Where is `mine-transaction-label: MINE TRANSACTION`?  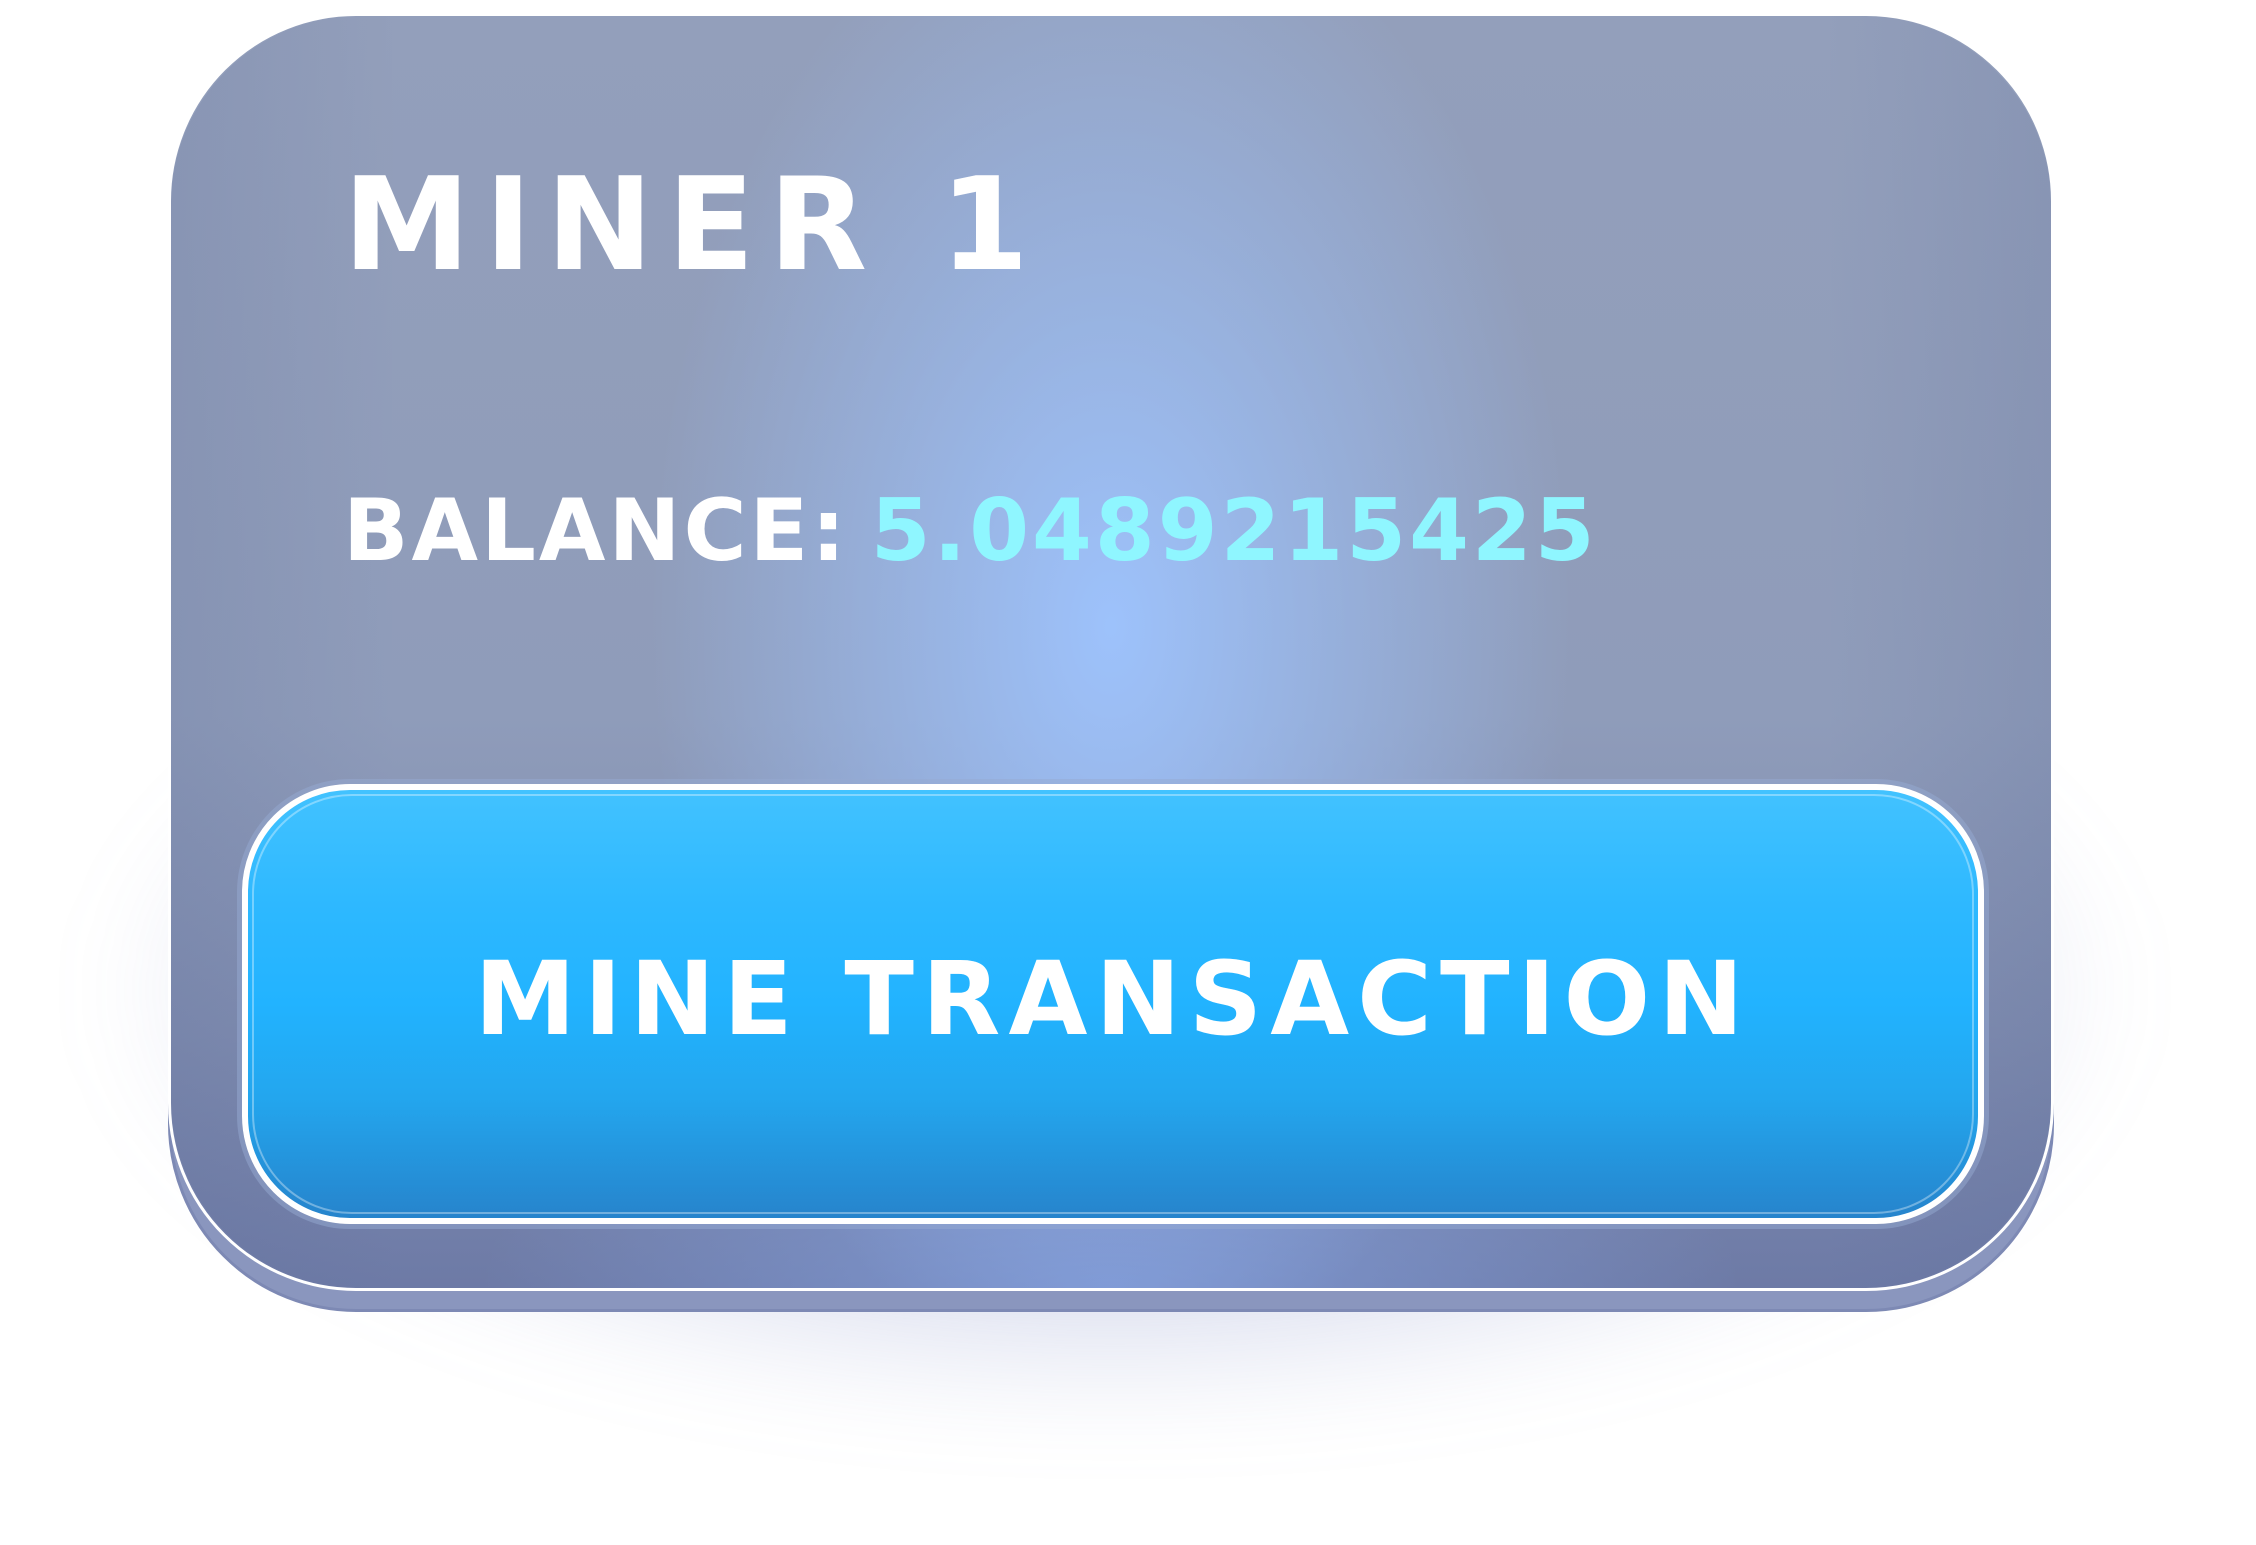
mine-transaction-label: MINE TRANSACTION is located at coordinates (1113, 999).